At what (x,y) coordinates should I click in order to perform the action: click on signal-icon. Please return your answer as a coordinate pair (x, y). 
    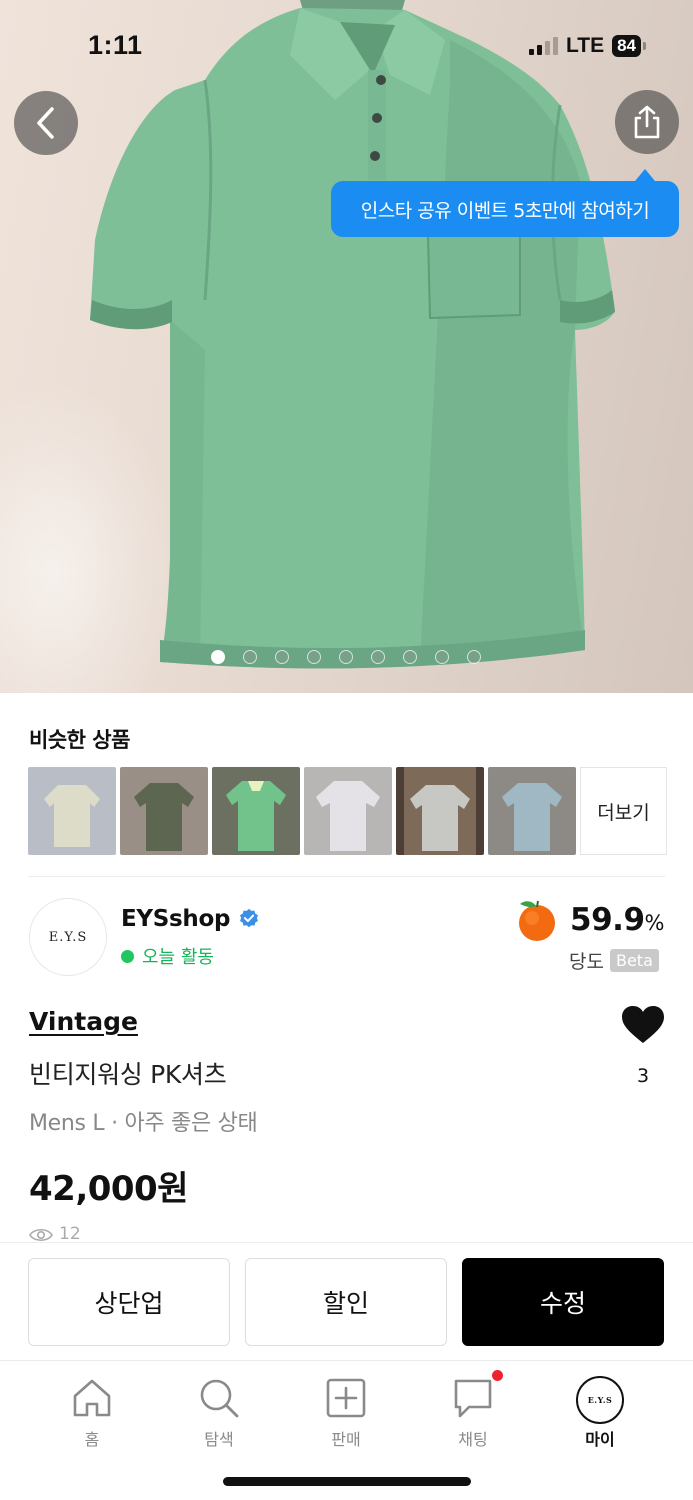
    Looking at the image, I should click on (543, 46).